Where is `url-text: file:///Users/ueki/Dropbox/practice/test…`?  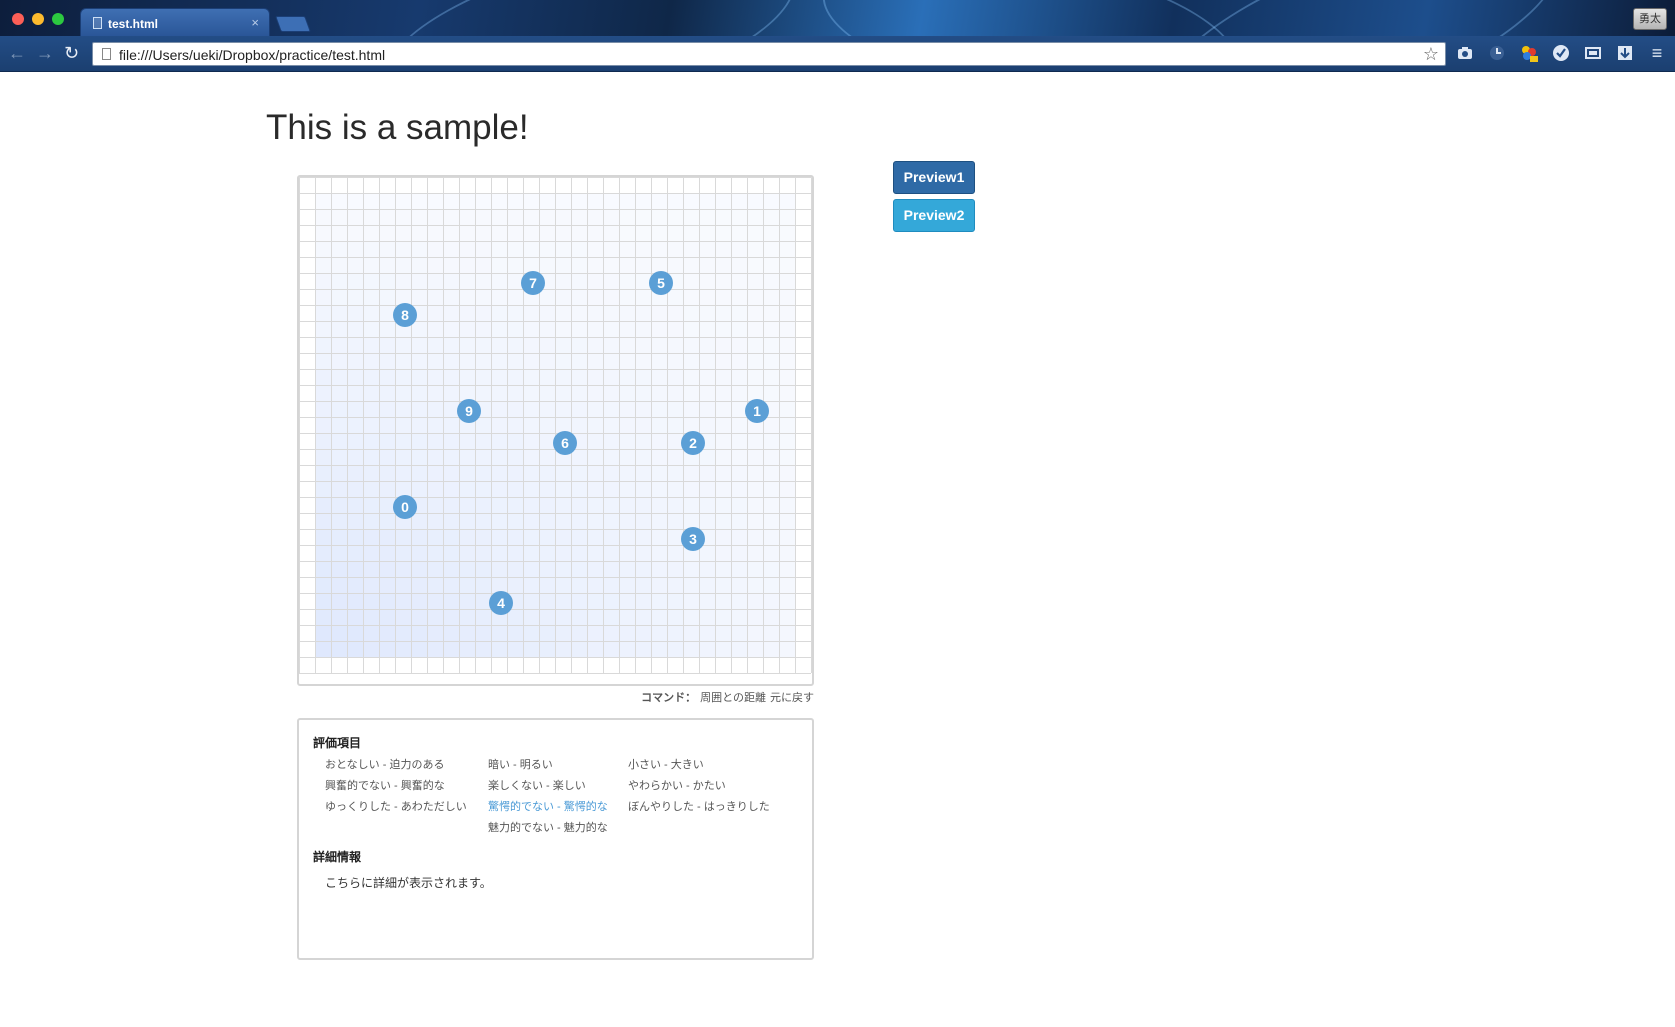
url-text: file:///Users/ueki/Dropbox/practice/test… is located at coordinates (252, 55).